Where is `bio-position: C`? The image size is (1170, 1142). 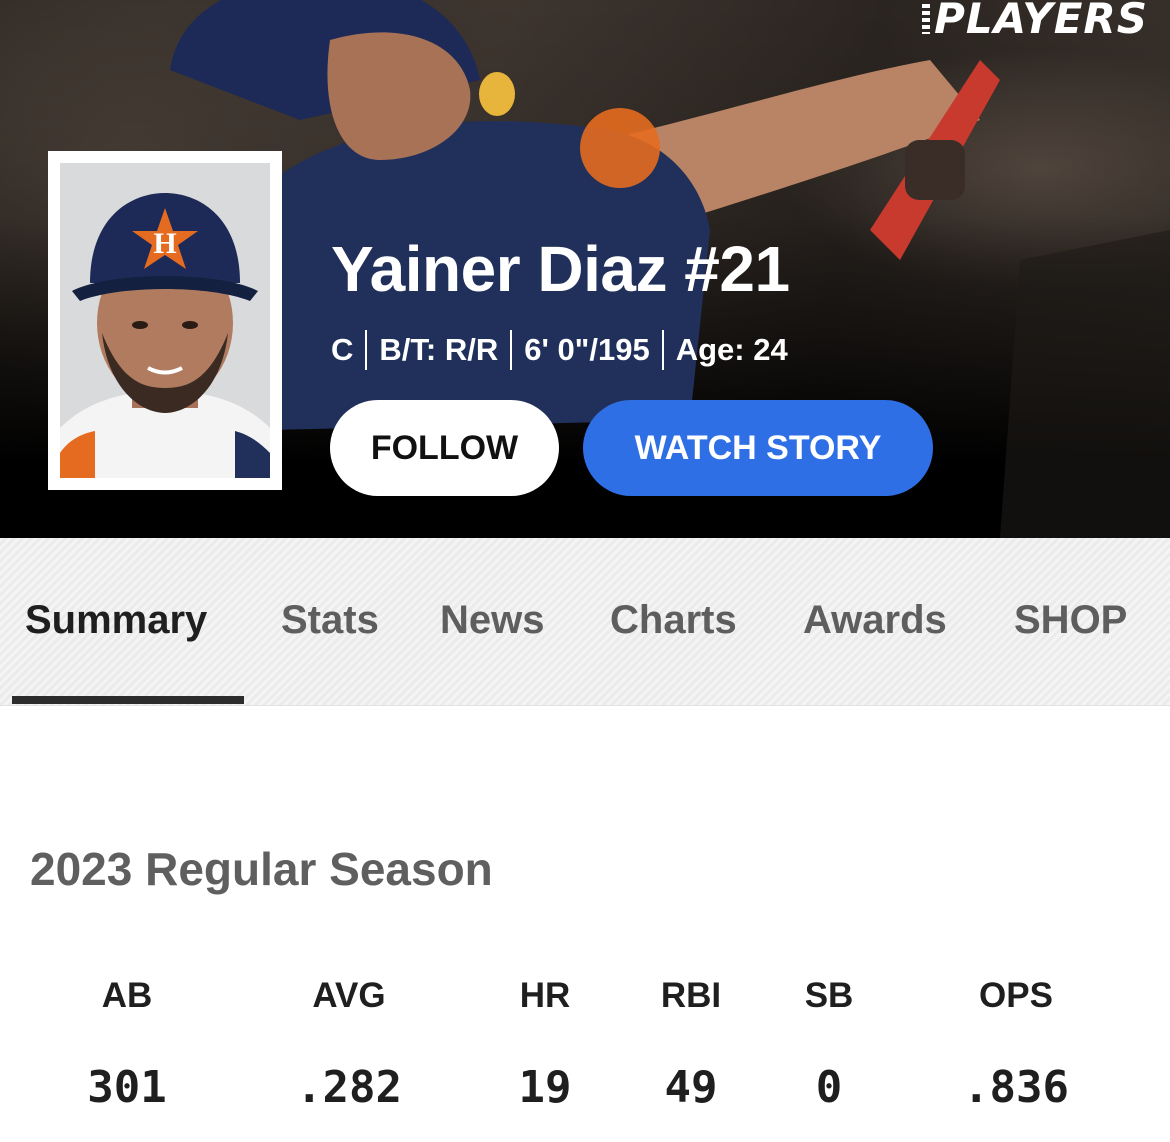 bio-position: C is located at coordinates (342, 349).